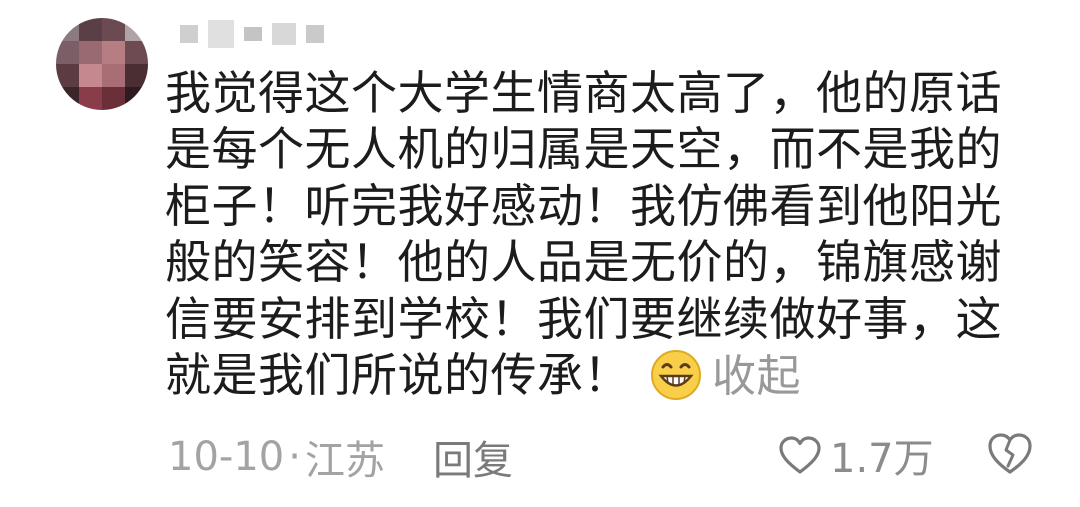 Image resolution: width=1080 pixels, height=507 pixels. I want to click on heart-outline-icon, so click(800, 455).